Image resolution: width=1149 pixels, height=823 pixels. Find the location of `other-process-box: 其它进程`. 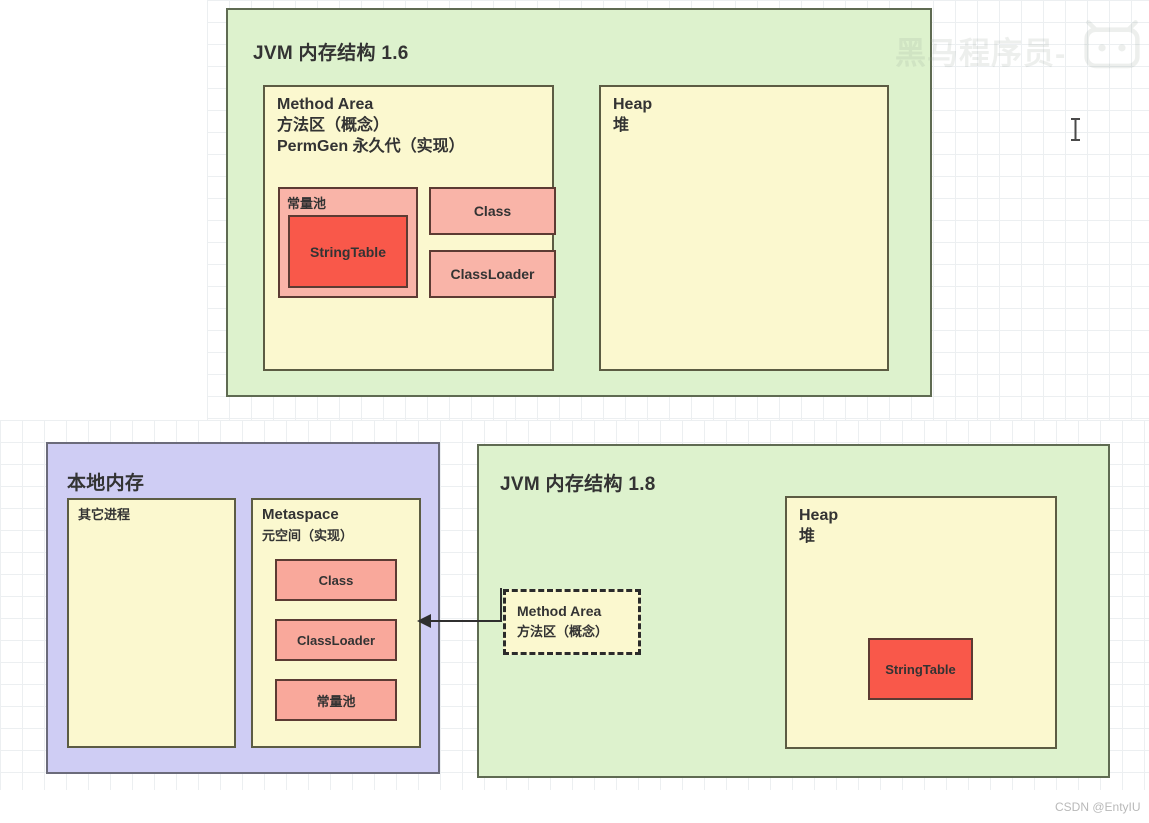

other-process-box: 其它进程 is located at coordinates (151, 623).